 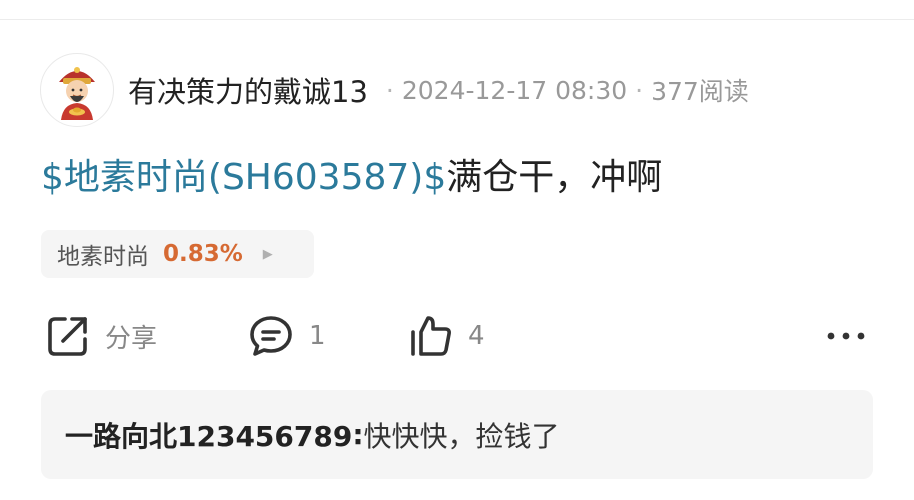 I want to click on post-meta: · 2024-12-17 08:30 · 377阅读, so click(x=563, y=90).